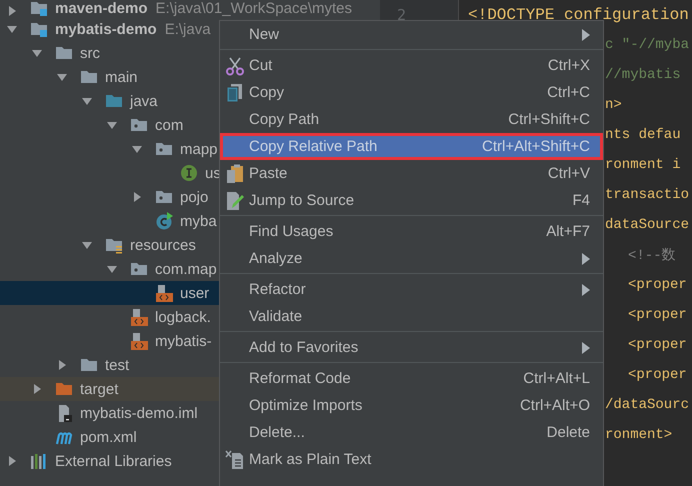 This screenshot has height=486, width=692. Describe the element at coordinates (647, 195) in the screenshot. I see `code-line: transactio` at that location.